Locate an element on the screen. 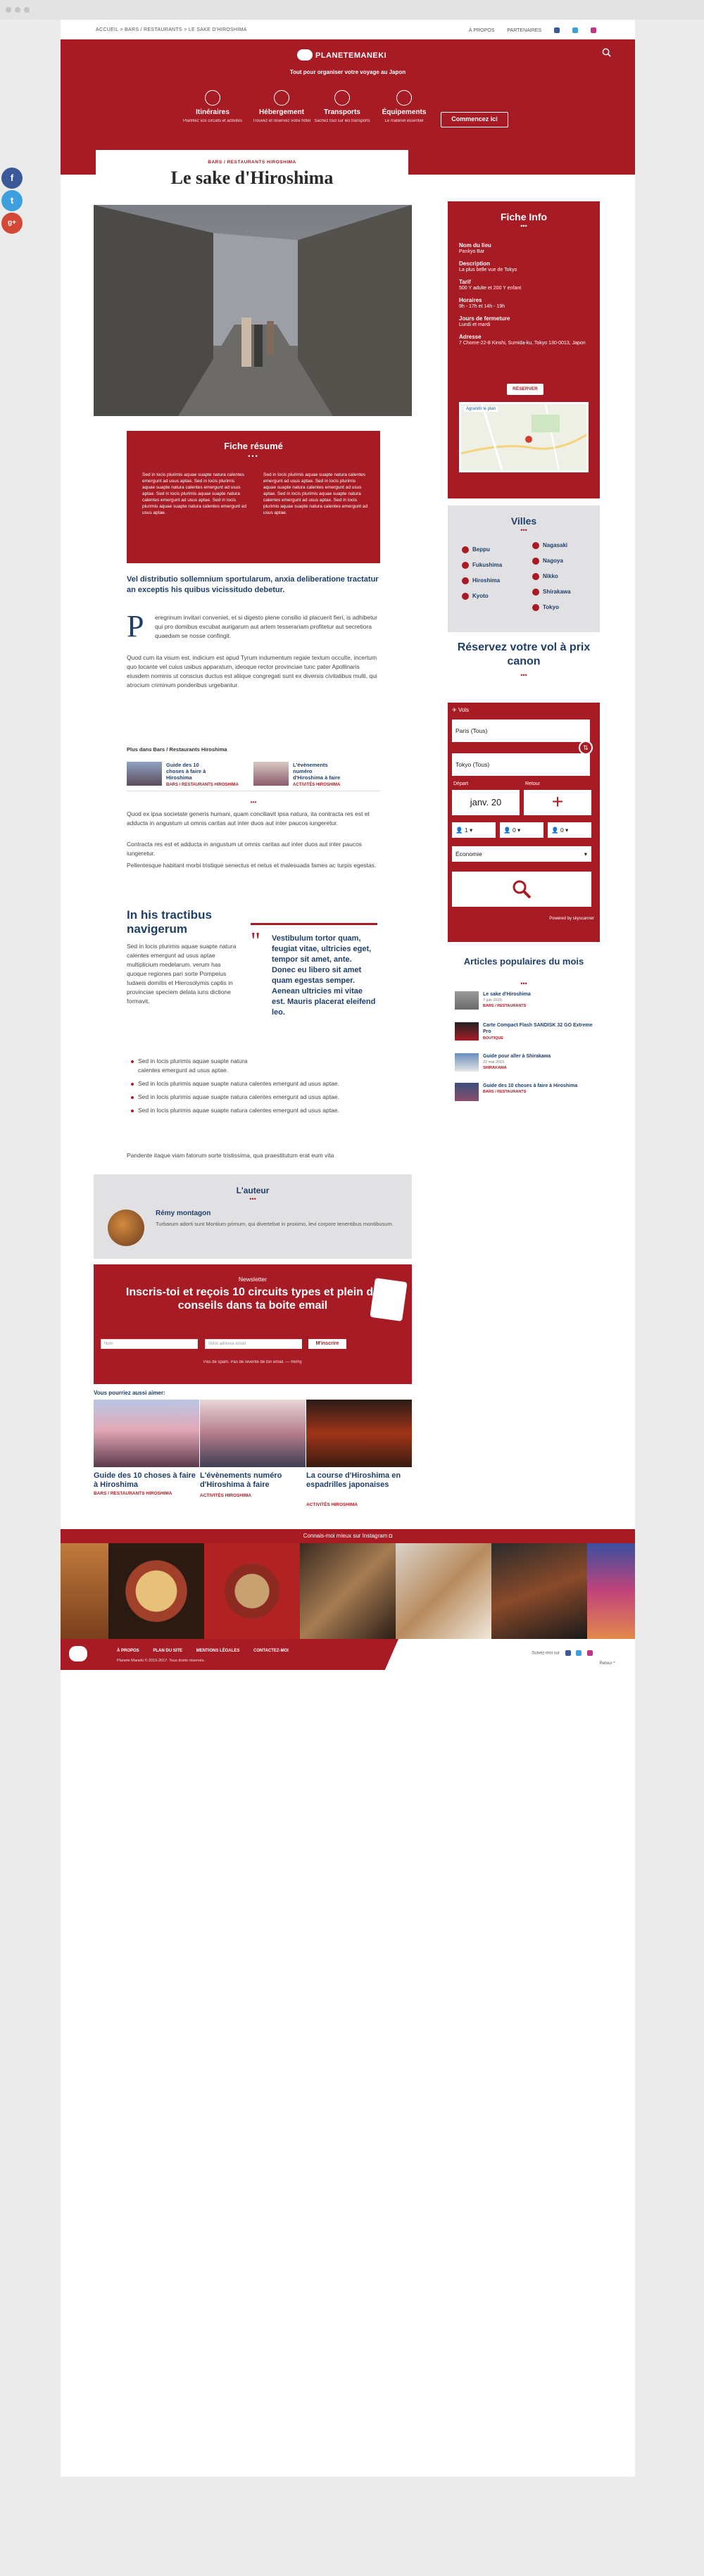 The image size is (704, 2576). instagram-icon: ◘ is located at coordinates (391, 1536).